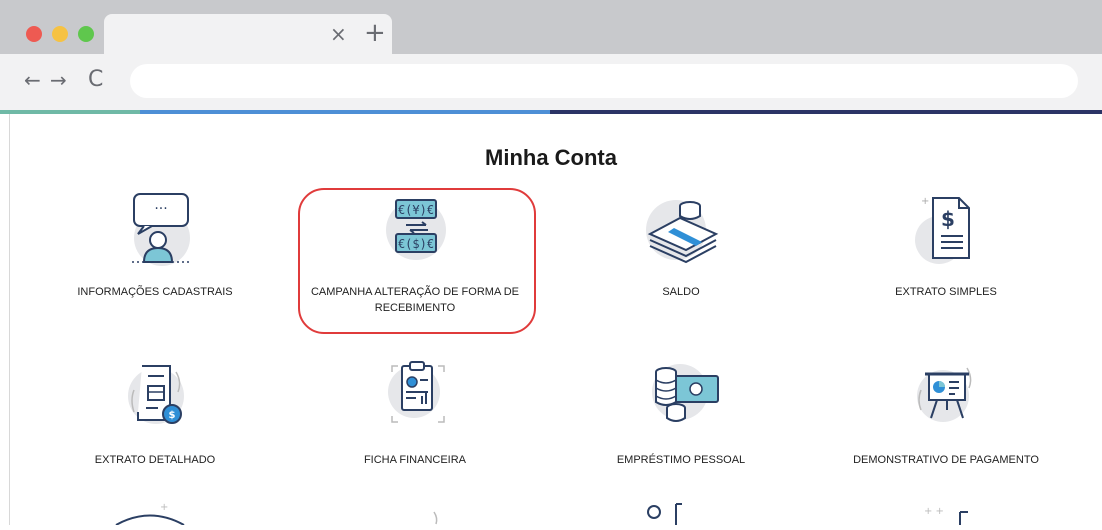  I want to click on partial-icon-1: +, so click(155, 514).